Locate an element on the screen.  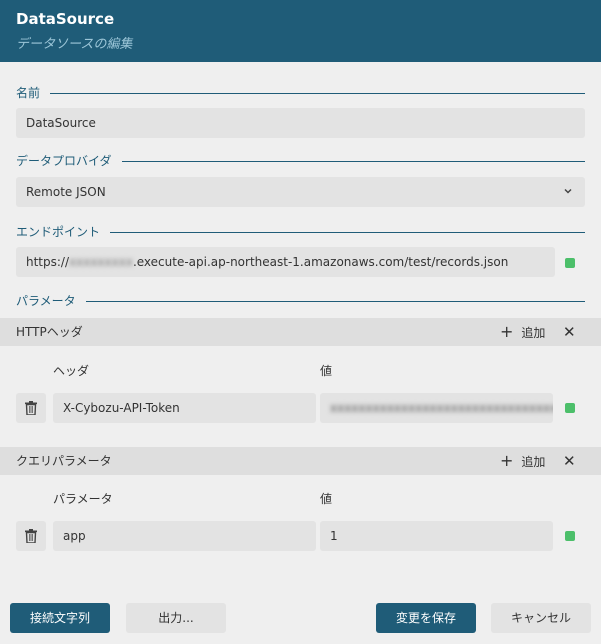
http-header-value-blurred: xxxxxxxxxxxxxxxxxxxxxxxxxxxxxxxx is located at coordinates (441, 408).